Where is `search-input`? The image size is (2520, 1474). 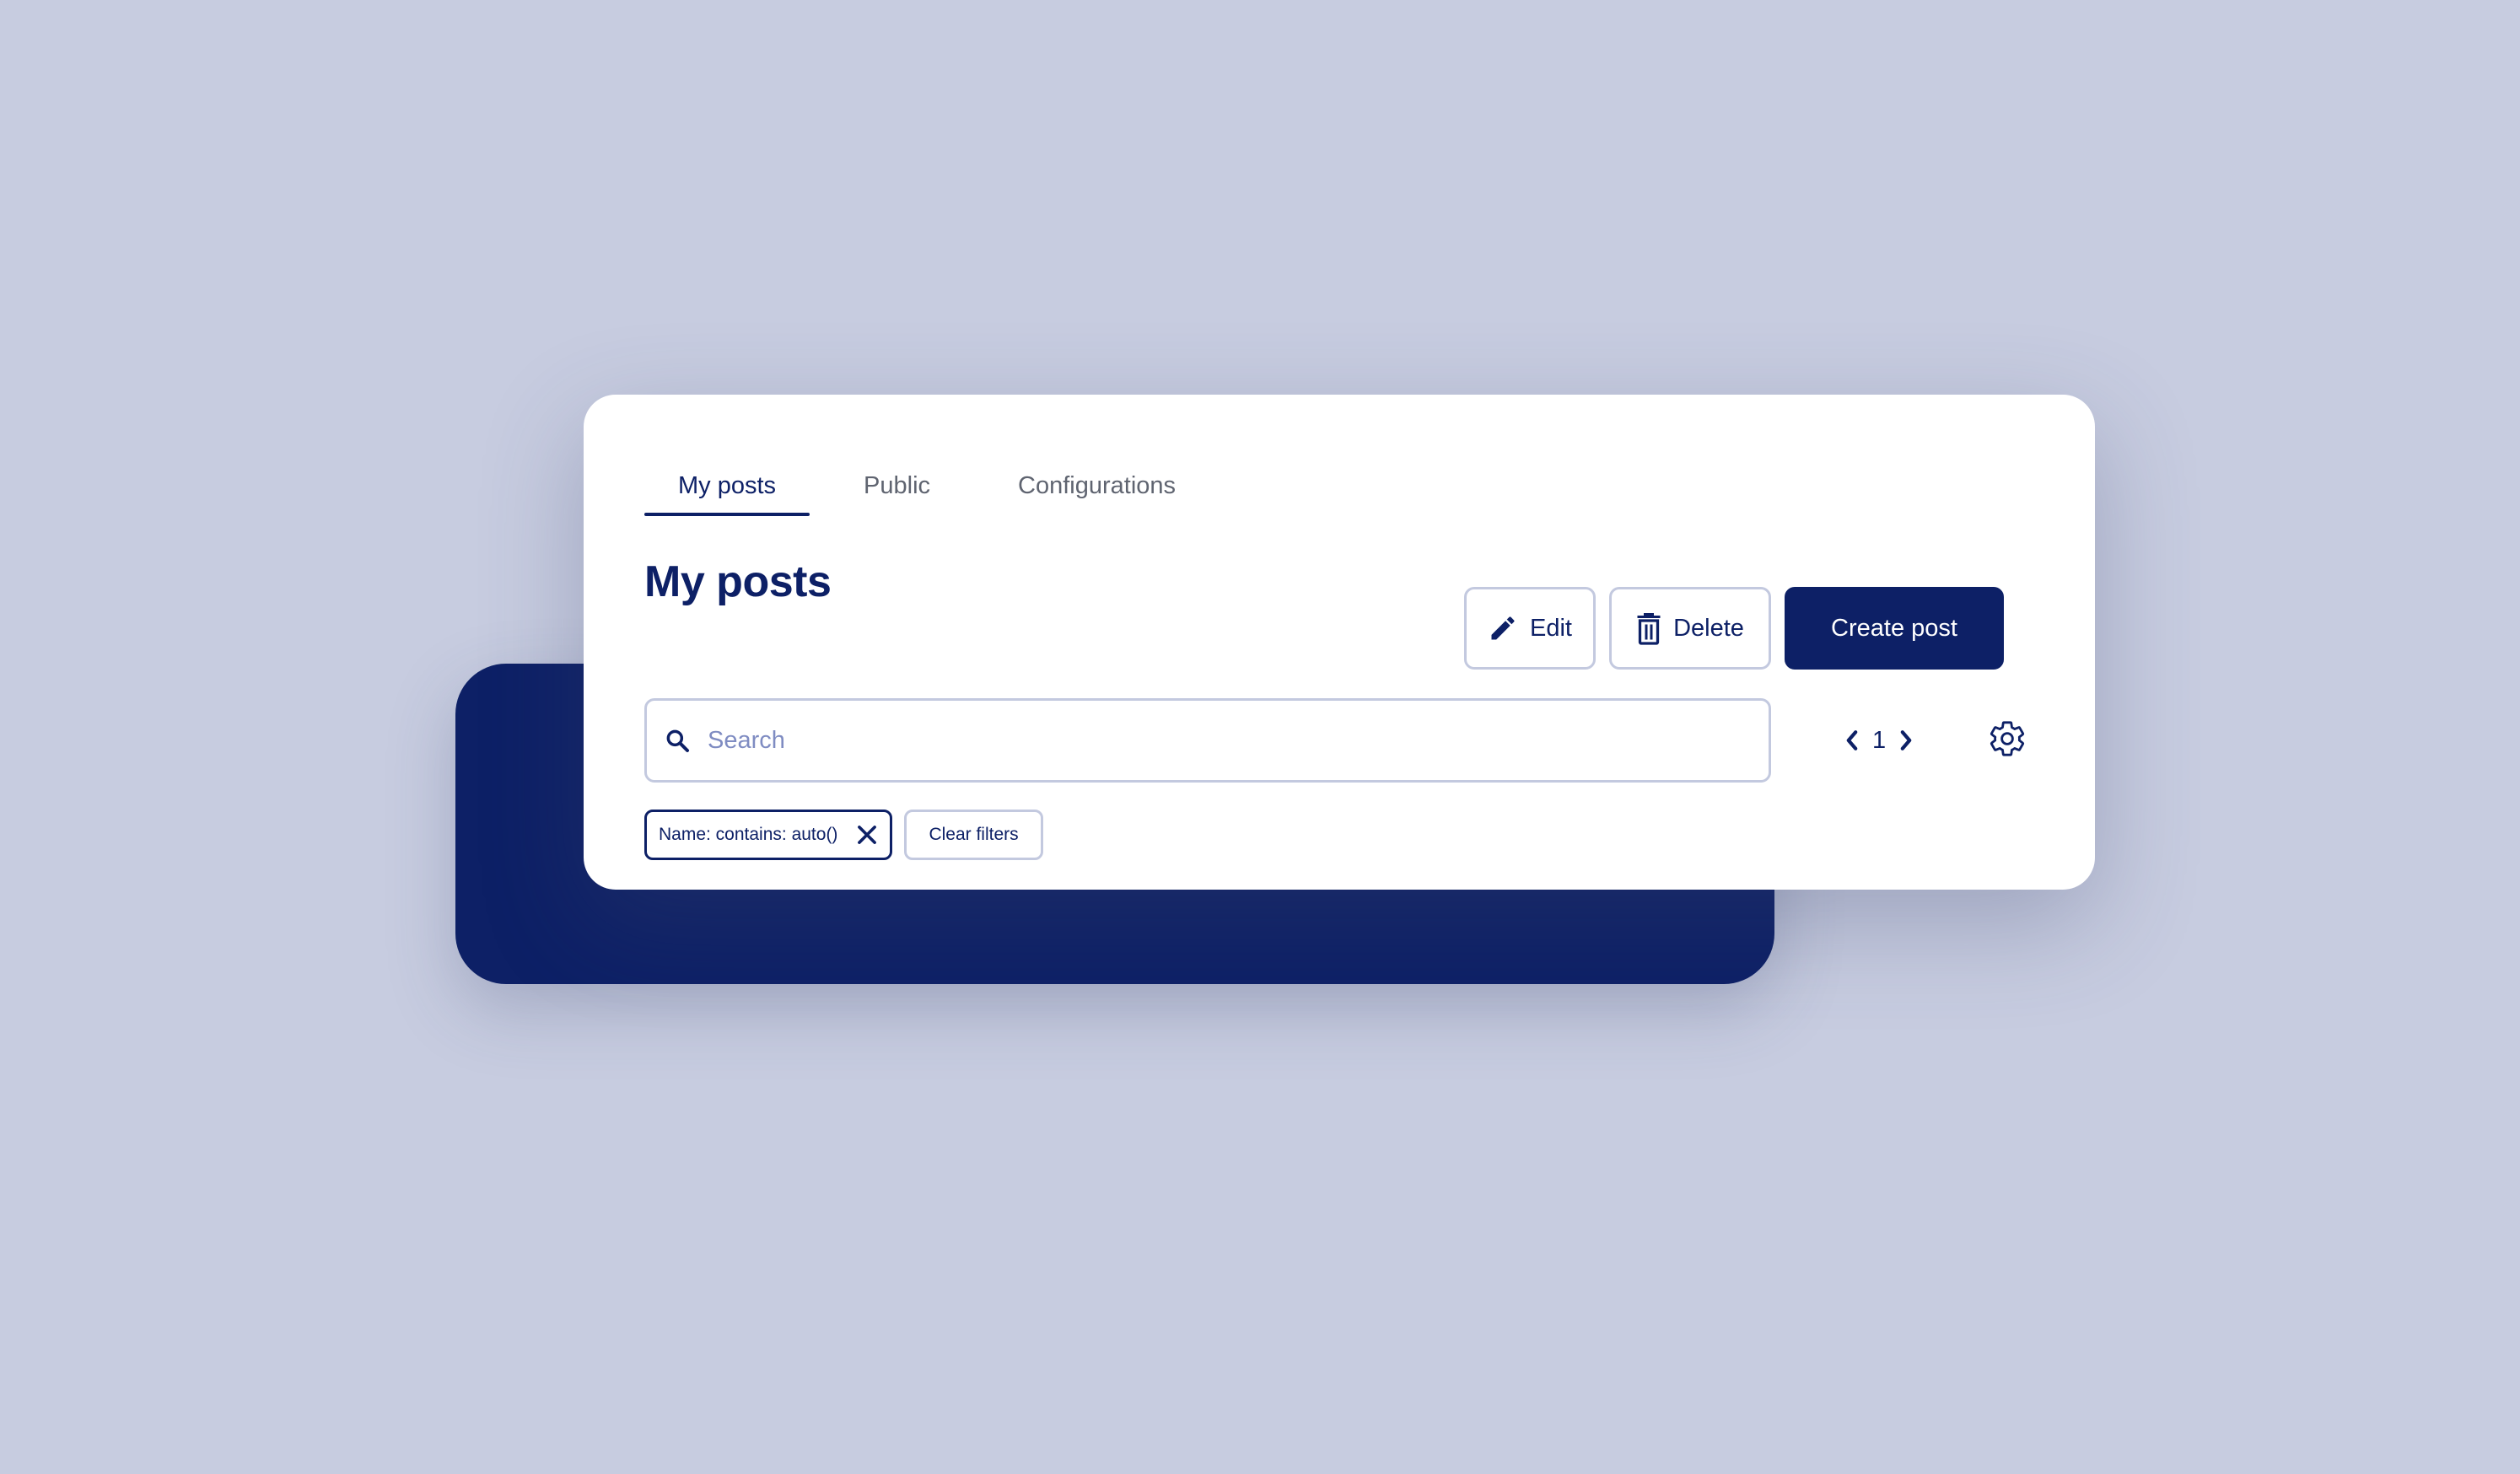 search-input is located at coordinates (1238, 740).